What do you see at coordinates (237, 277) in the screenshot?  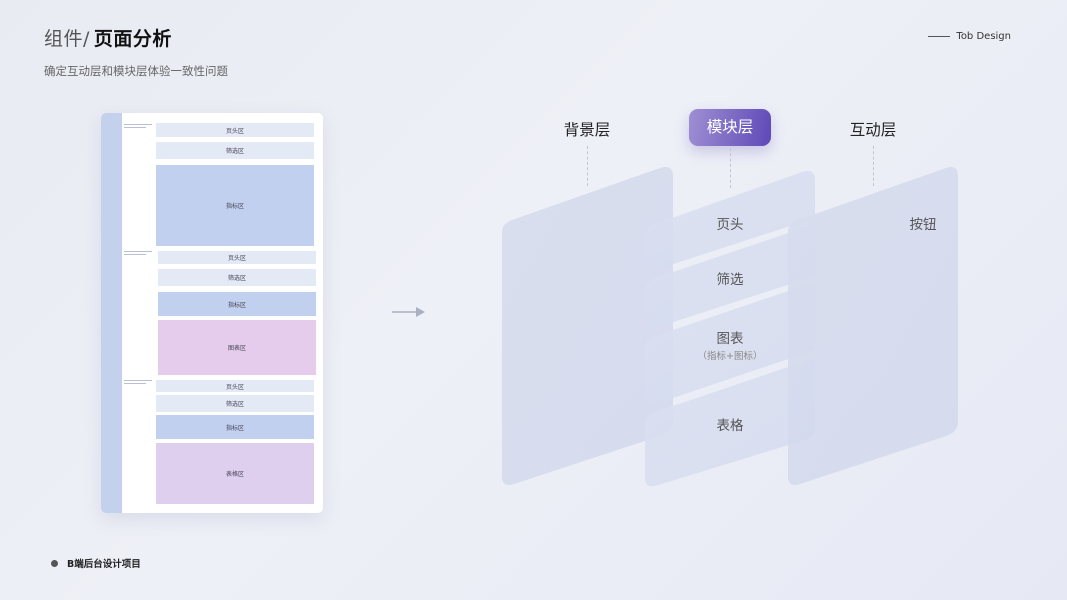 I see `wire-filter-2: 筛选区` at bounding box center [237, 277].